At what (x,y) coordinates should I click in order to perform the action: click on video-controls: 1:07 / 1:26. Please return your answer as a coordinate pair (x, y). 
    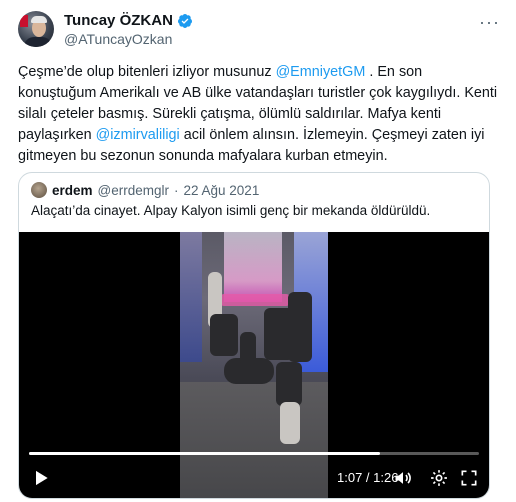
    Looking at the image, I should click on (254, 478).